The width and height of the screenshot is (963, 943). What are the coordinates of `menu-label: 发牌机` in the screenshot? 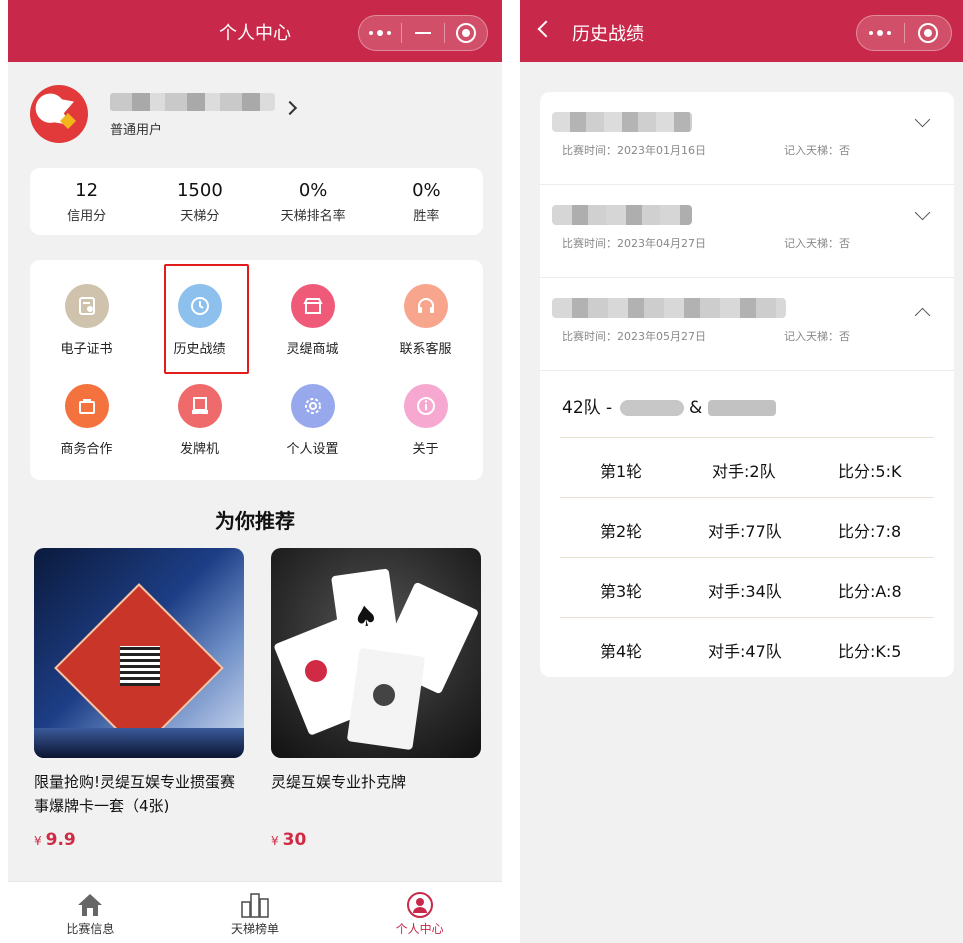 It's located at (199, 449).